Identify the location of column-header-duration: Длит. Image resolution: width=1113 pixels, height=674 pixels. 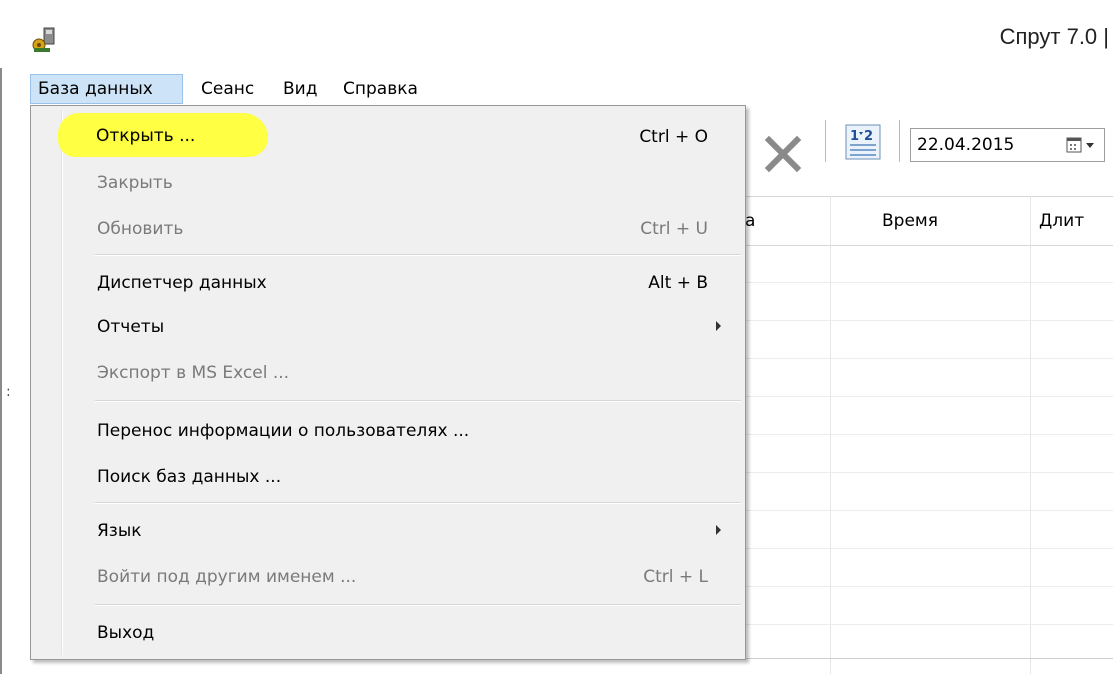
(1061, 221).